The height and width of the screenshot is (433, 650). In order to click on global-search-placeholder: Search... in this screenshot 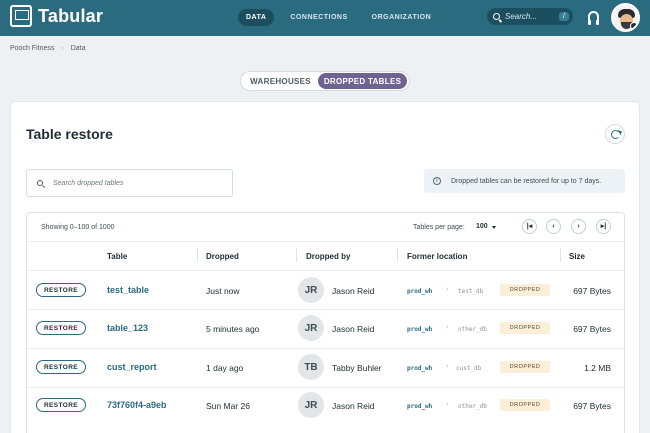, I will do `click(521, 16)`.